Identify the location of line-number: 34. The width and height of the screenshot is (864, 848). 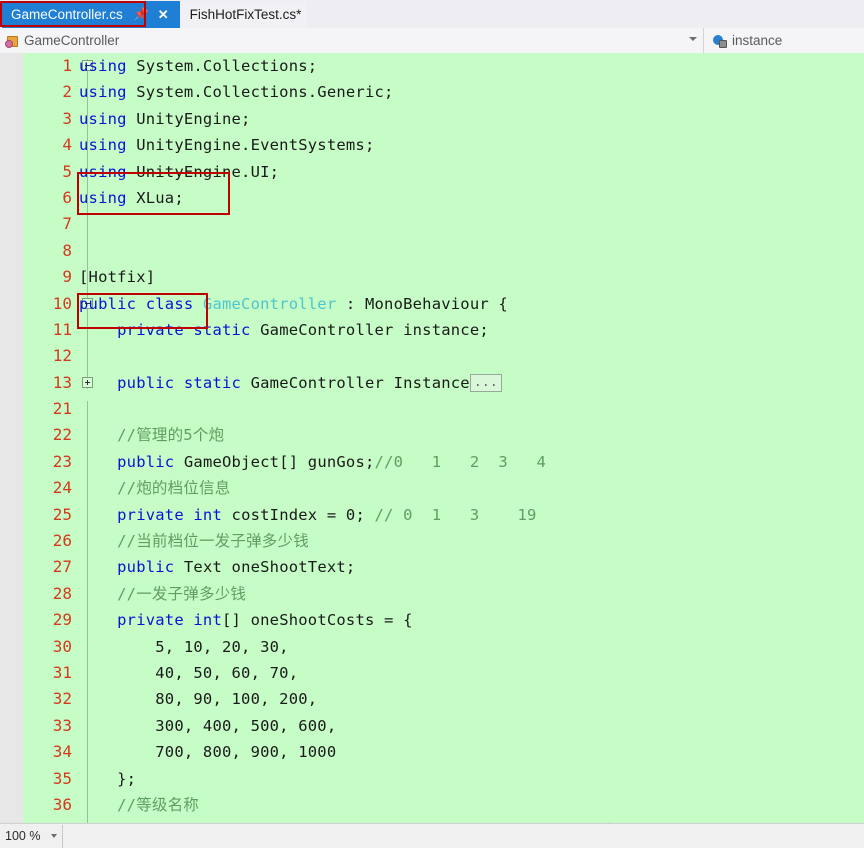
(62, 752).